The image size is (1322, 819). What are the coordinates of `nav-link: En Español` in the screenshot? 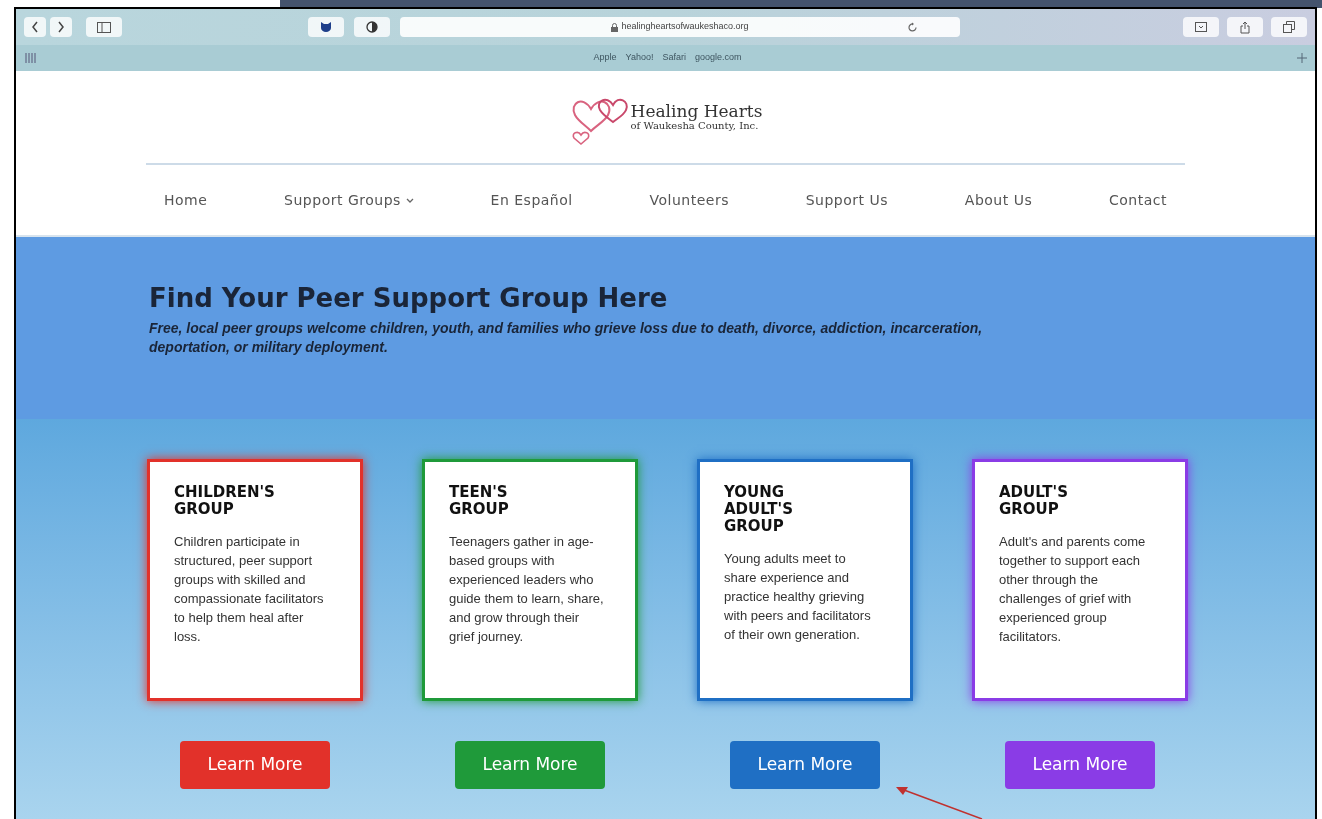 It's located at (531, 200).